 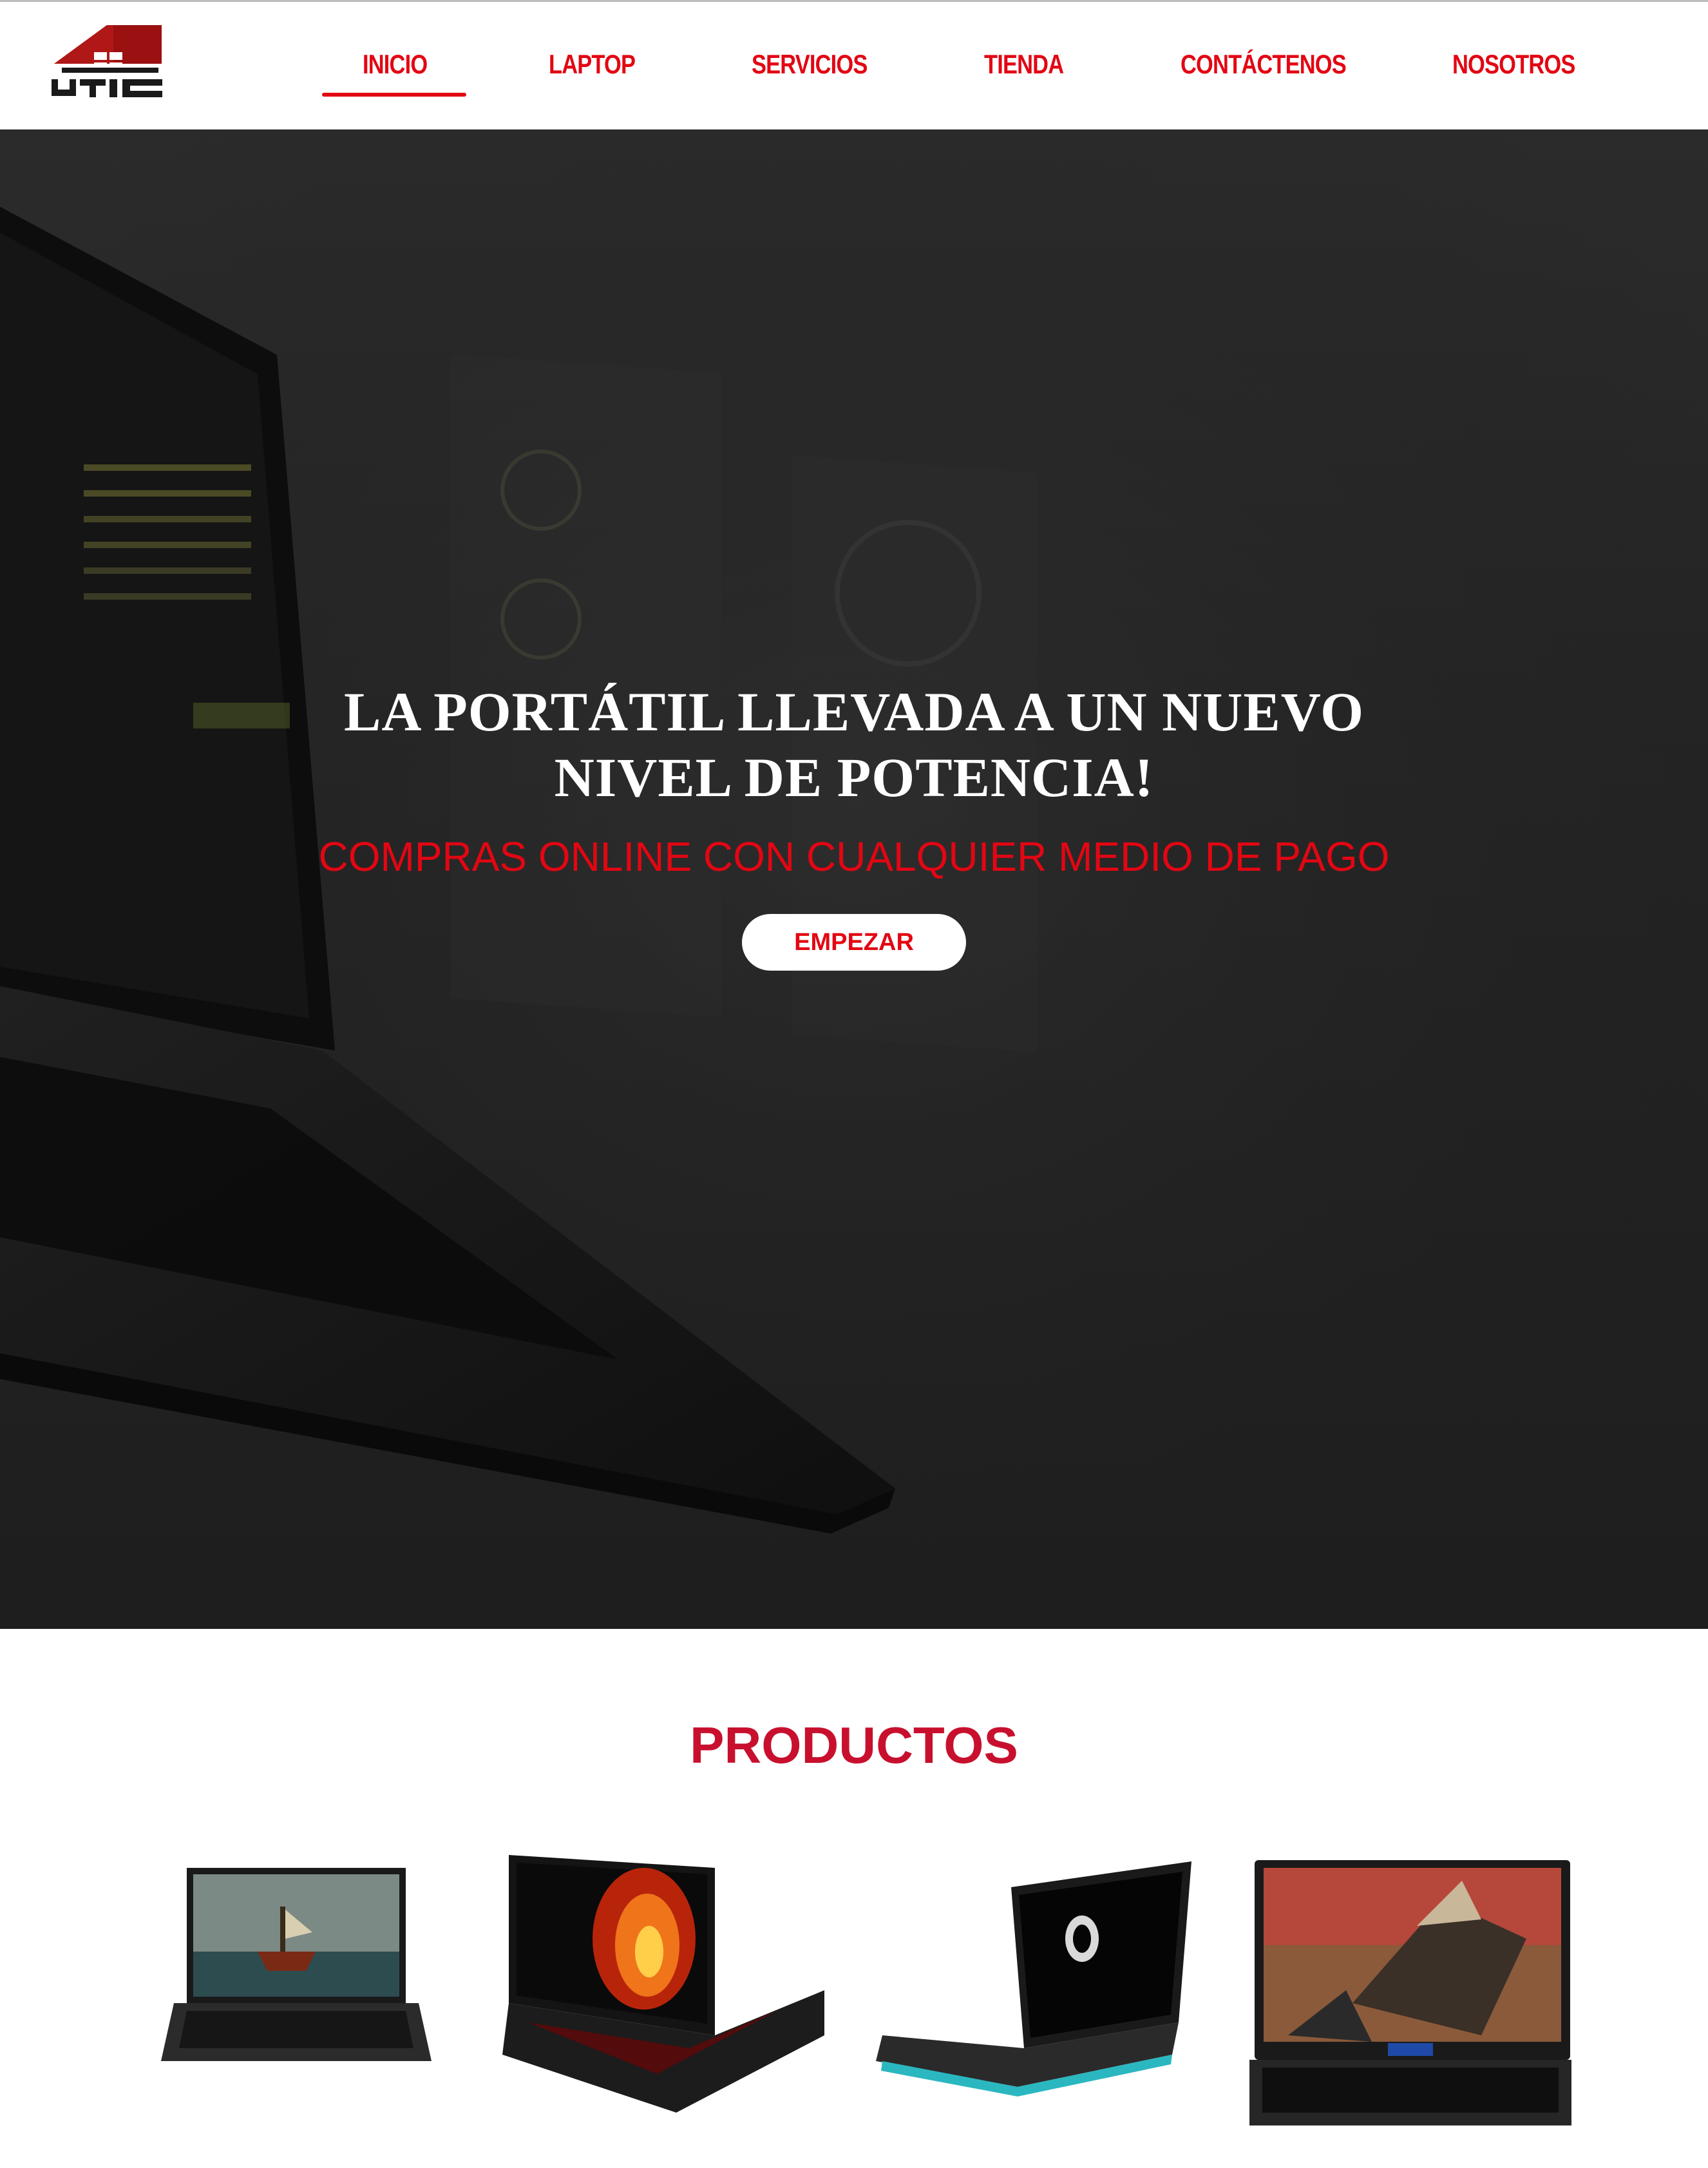 I want to click on nav-item-laptop: LAPTOP, so click(x=592, y=64).